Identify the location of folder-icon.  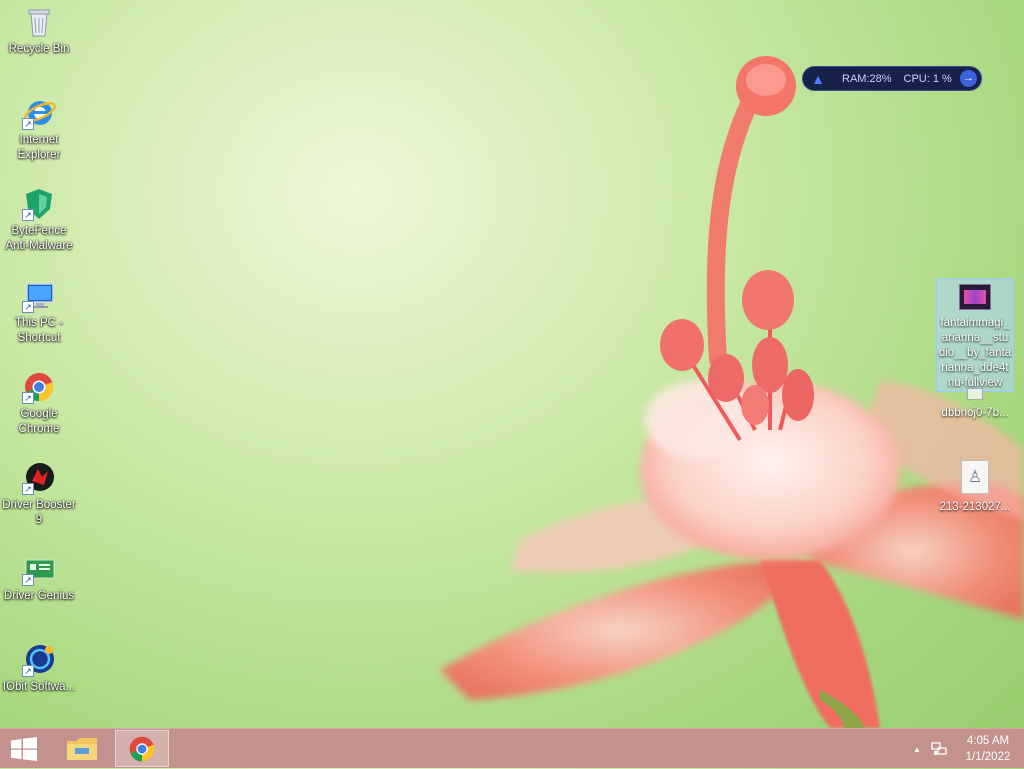
(82, 748).